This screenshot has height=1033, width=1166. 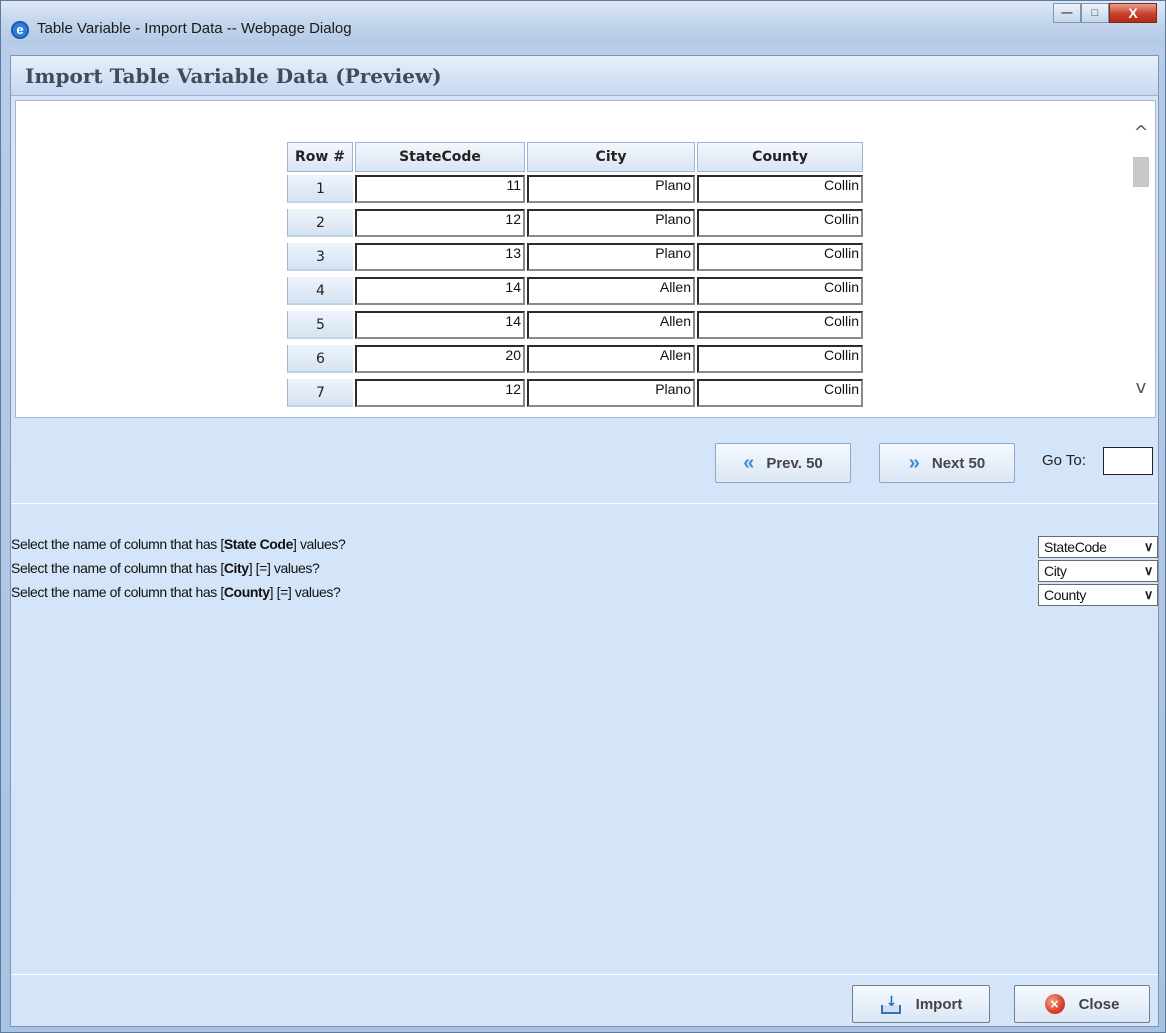 What do you see at coordinates (440, 257) in the screenshot?
I see `statecode-cell: 13` at bounding box center [440, 257].